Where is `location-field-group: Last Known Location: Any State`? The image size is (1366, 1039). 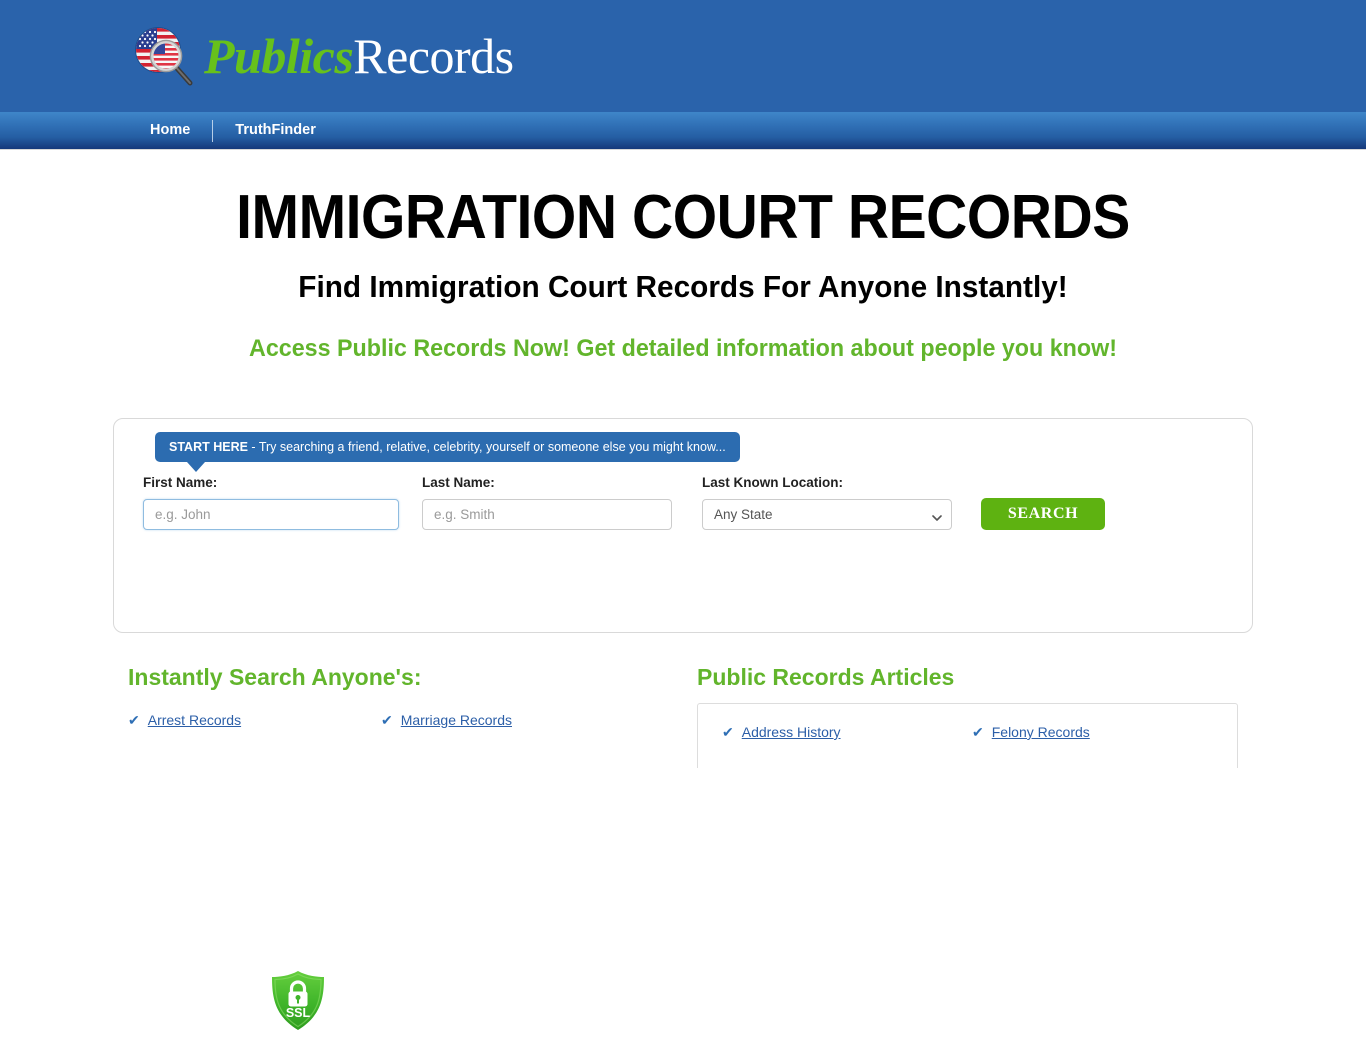 location-field-group: Last Known Location: Any State is located at coordinates (827, 502).